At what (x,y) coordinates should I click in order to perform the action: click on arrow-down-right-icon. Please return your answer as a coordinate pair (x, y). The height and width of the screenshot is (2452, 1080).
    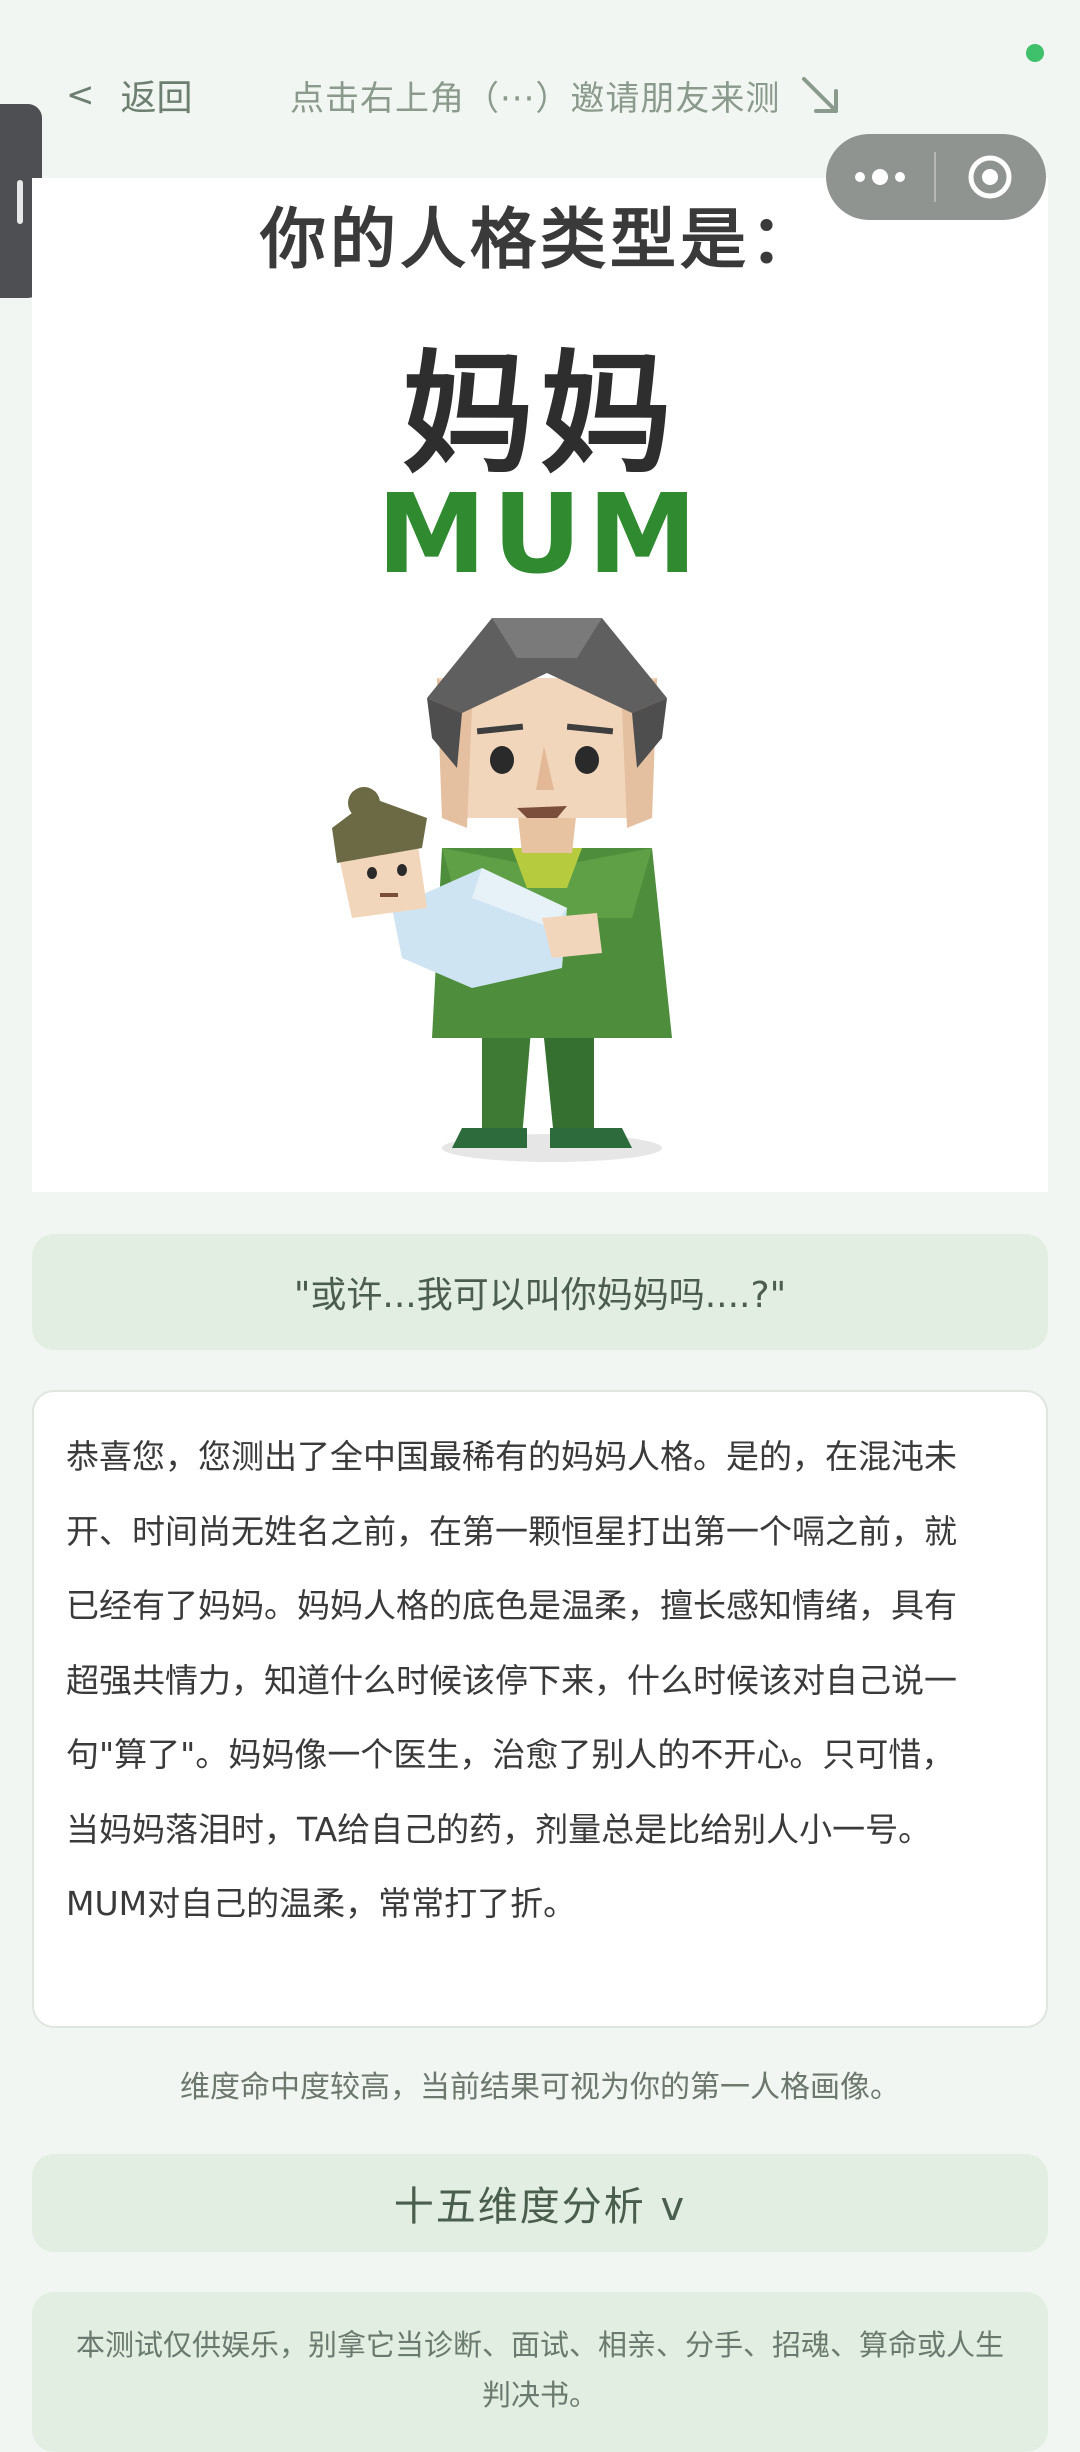
    Looking at the image, I should click on (820, 95).